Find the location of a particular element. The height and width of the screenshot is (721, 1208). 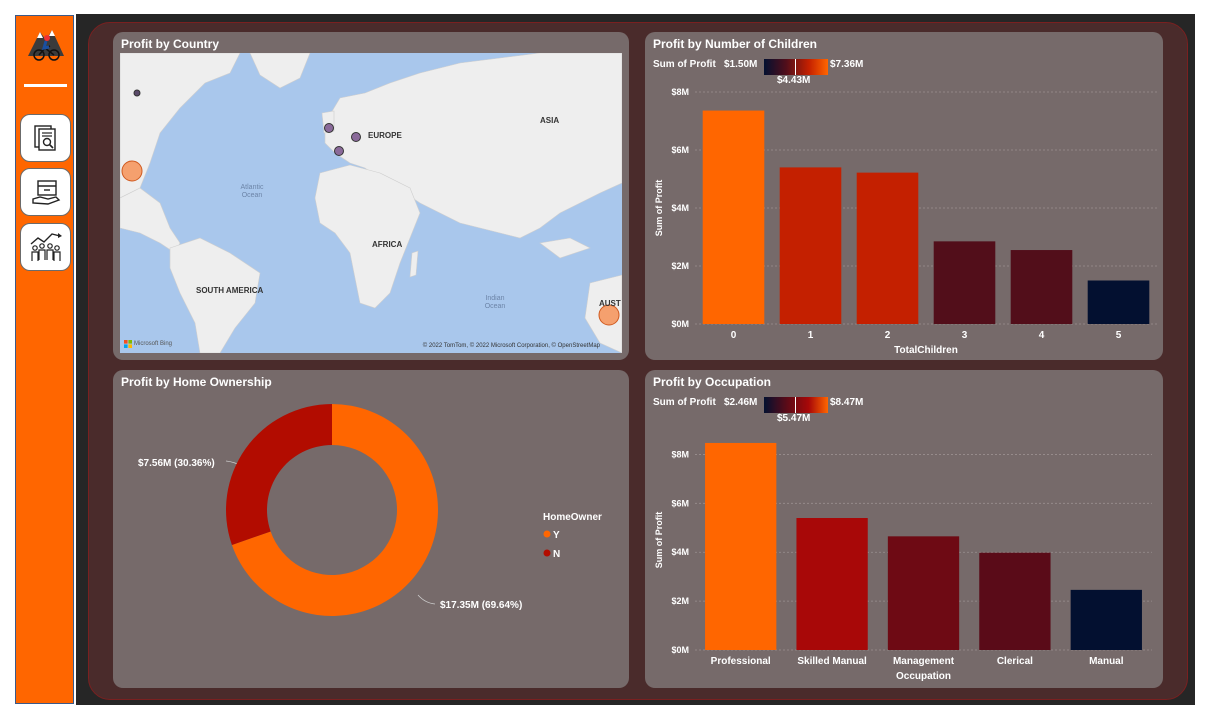

map-label-australia: AUST is located at coordinates (610, 303).